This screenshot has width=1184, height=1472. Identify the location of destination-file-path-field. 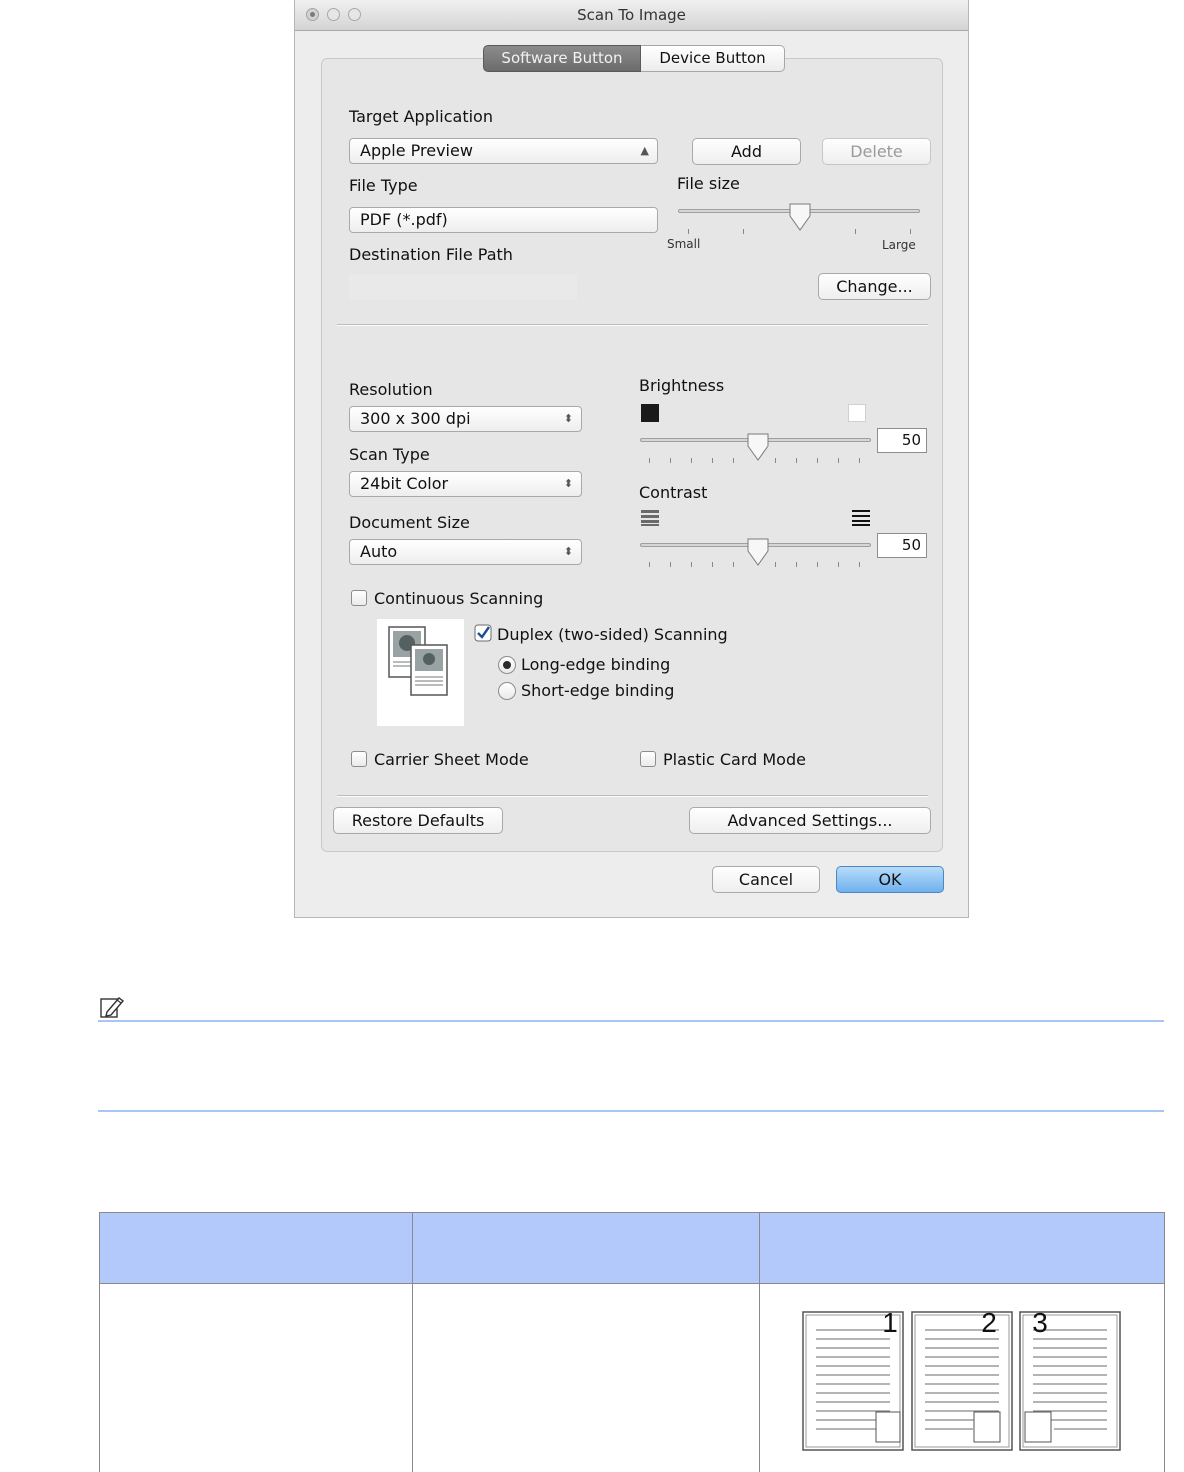
(463, 287).